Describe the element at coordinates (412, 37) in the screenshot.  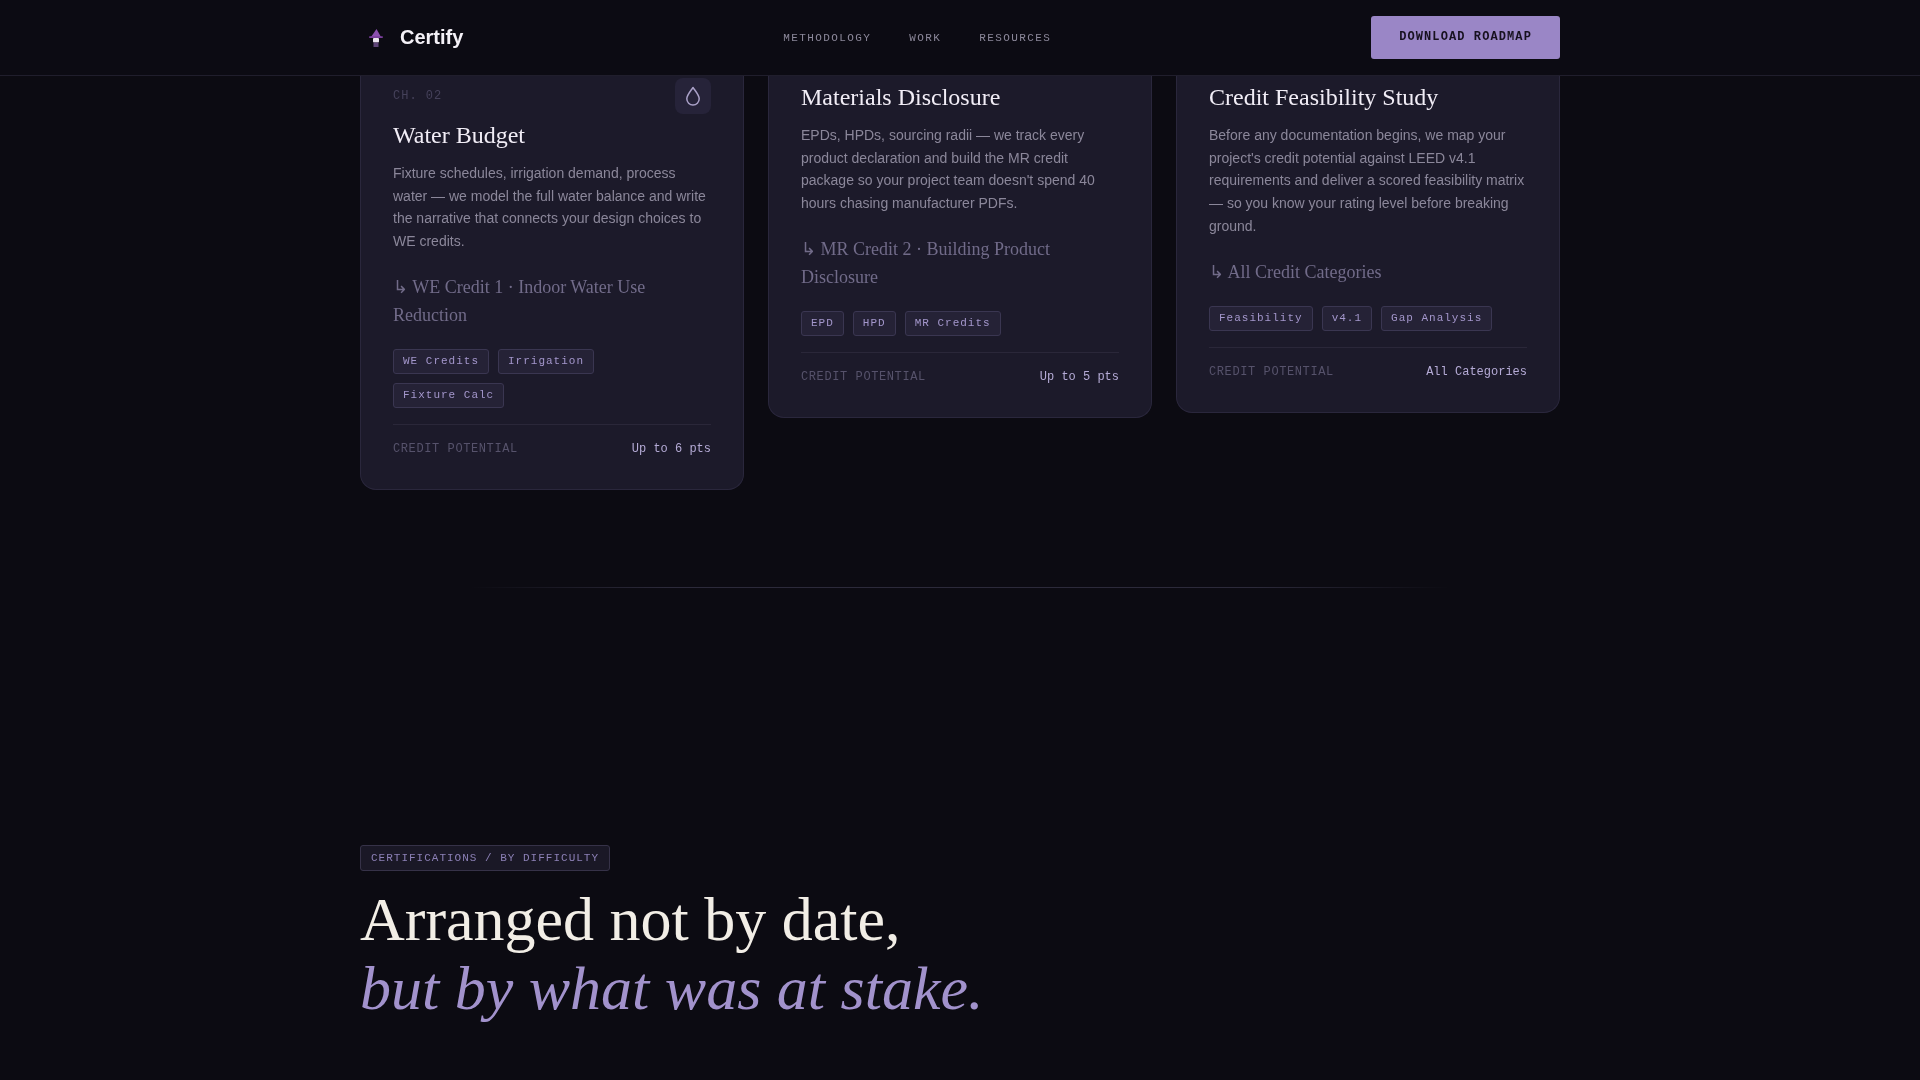
I see `brand-link: Certify` at that location.